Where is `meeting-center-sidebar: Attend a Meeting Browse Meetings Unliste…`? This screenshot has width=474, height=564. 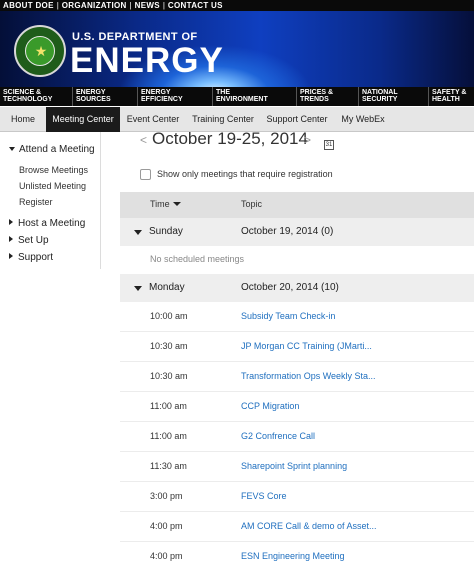 meeting-center-sidebar: Attend a Meeting Browse Meetings Unliste… is located at coordinates (50, 200).